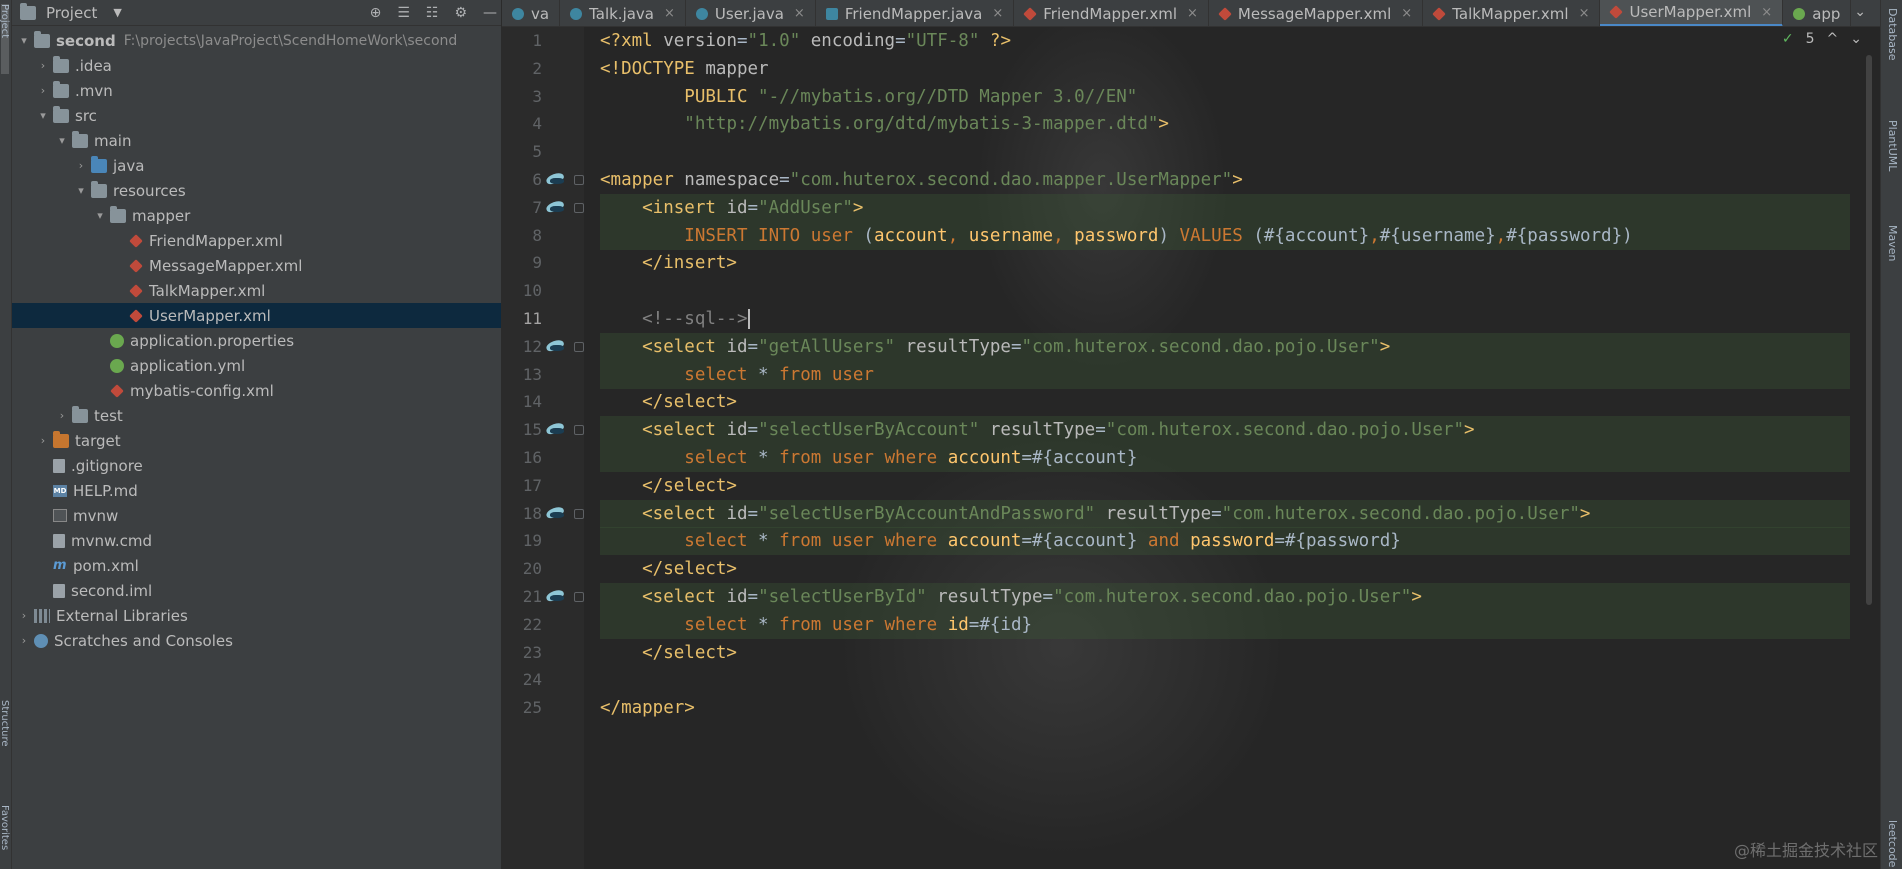 This screenshot has height=869, width=1902. What do you see at coordinates (5, 723) in the screenshot?
I see `structure-tool-label: Structure` at bounding box center [5, 723].